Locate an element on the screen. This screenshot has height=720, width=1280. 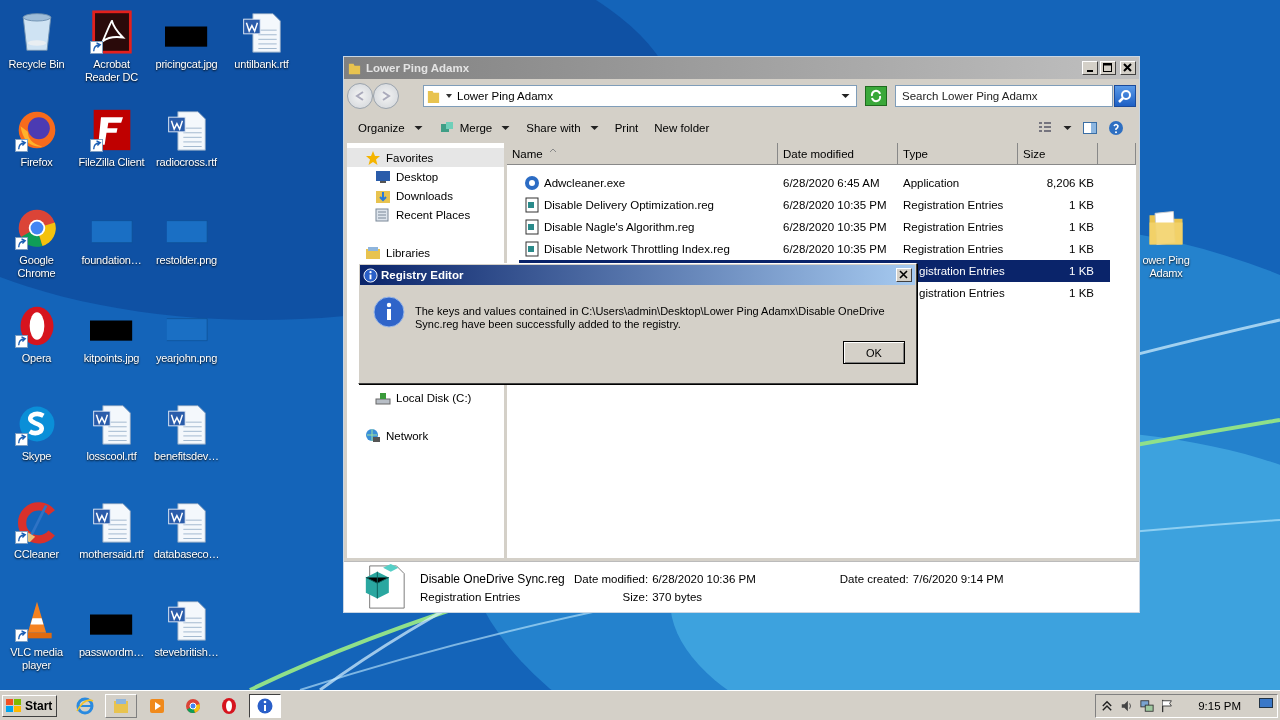
start-button: Start is located at coordinates (30, 705).